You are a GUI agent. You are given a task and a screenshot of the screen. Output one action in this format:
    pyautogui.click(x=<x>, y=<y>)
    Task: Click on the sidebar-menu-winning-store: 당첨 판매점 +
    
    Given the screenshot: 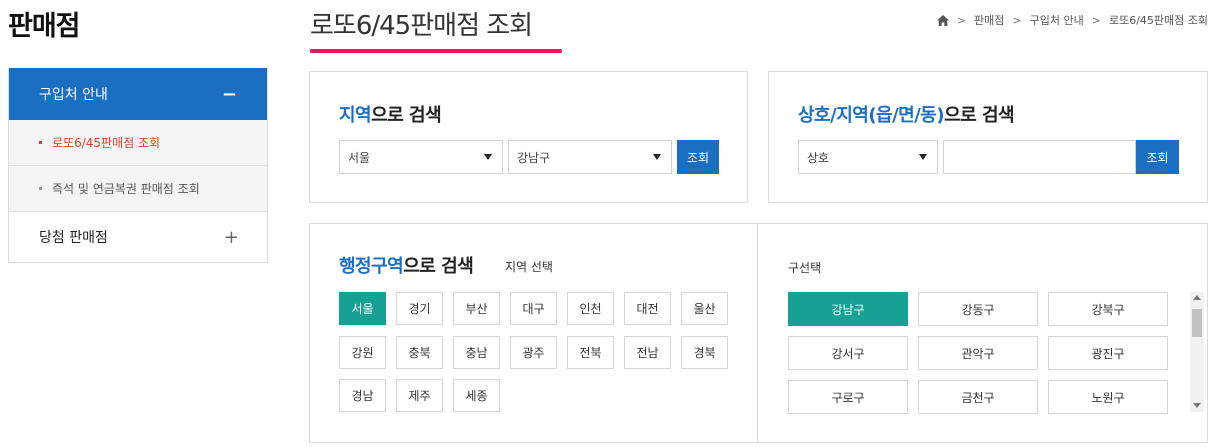 What is the action you would take?
    pyautogui.click(x=138, y=237)
    